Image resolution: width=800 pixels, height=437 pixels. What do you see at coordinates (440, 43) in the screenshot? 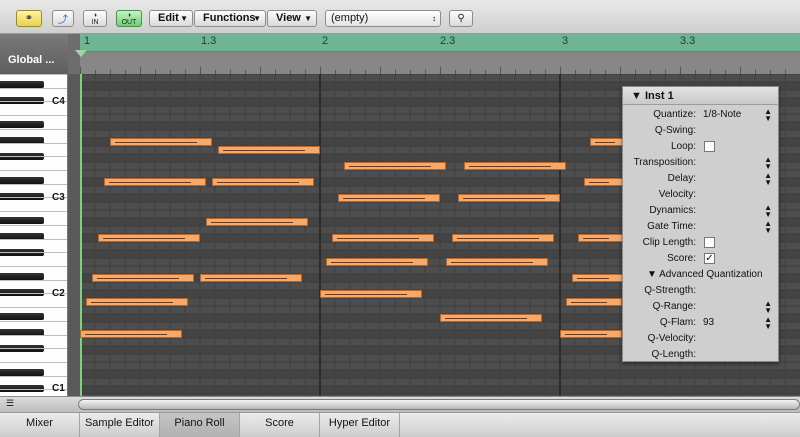
I see `cycle-bar: 1 1.3 2 2.3 3 3.3` at bounding box center [440, 43].